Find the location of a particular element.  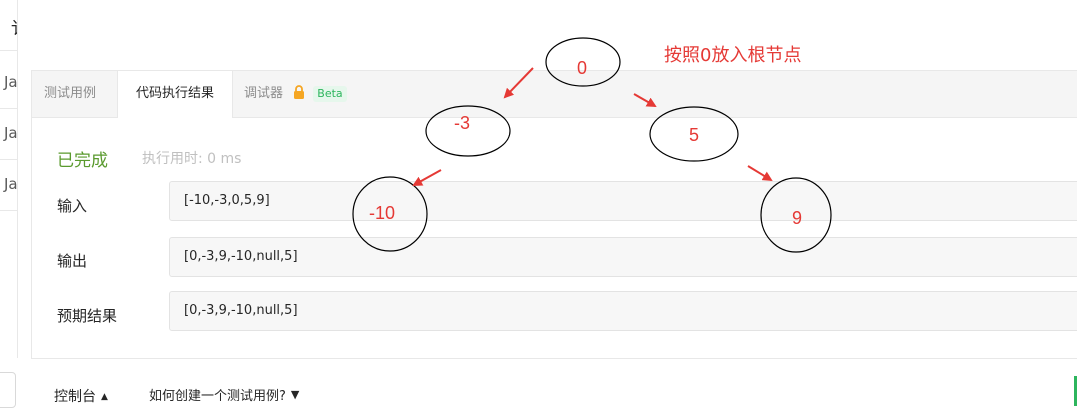

output-label: 输出 is located at coordinates (72, 261).